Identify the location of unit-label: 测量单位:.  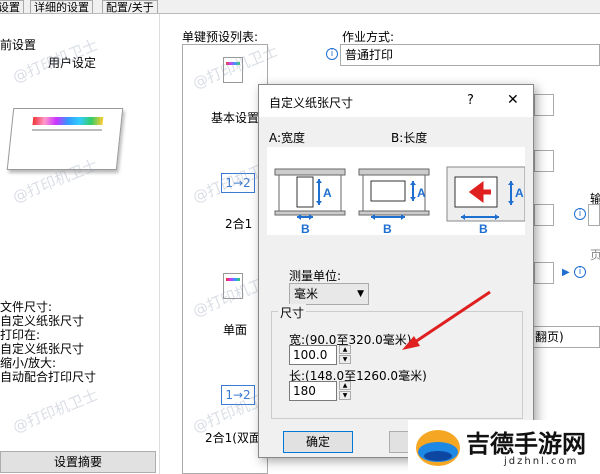
(315, 276).